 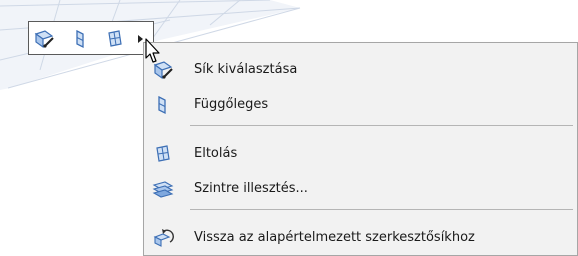 I want to click on menu-item-select-plane: Sík kiválasztása, so click(x=360, y=69).